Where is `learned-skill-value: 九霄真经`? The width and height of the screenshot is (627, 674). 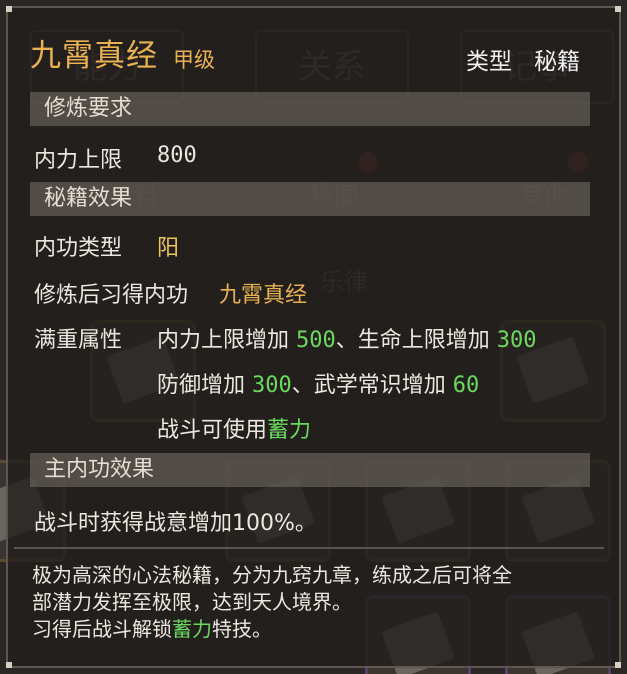
learned-skill-value: 九霄真经 is located at coordinates (263, 295).